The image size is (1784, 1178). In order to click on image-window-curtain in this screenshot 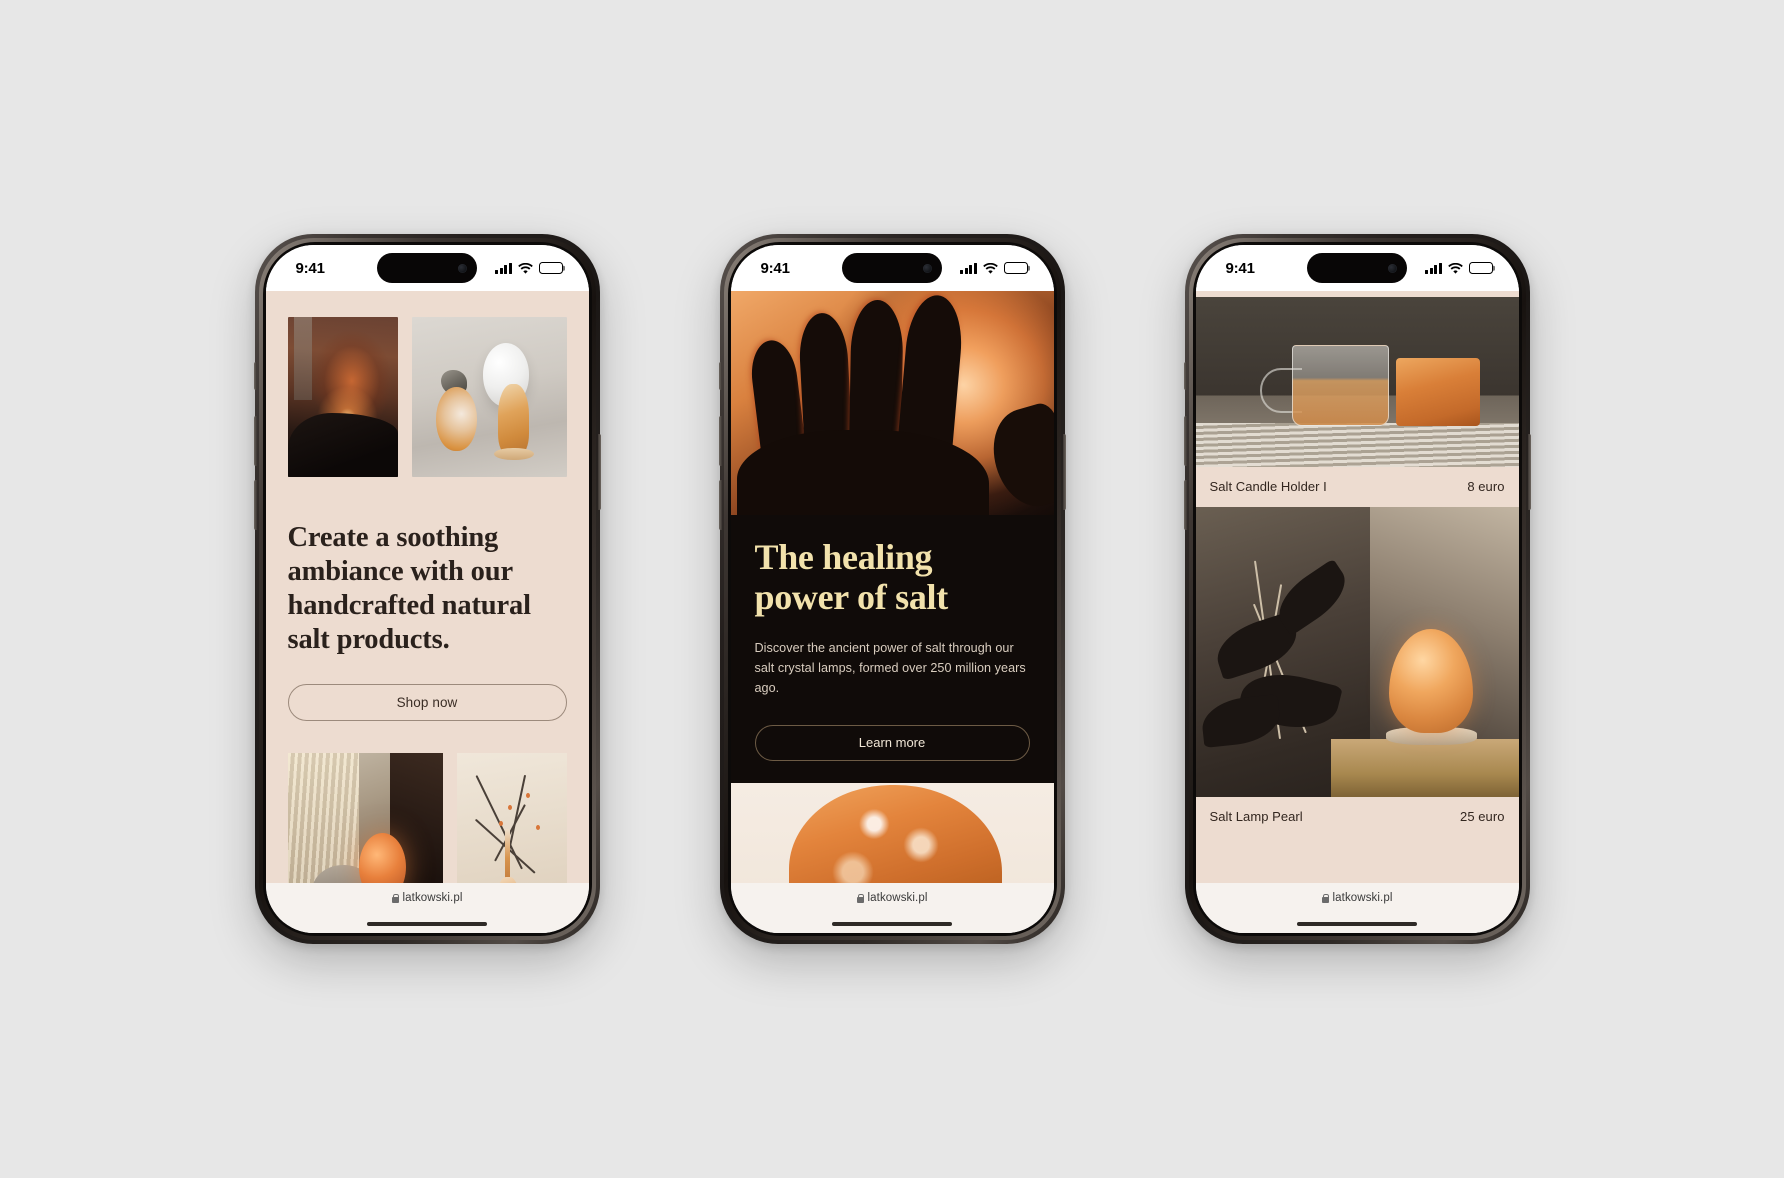, I will do `click(365, 817)`.